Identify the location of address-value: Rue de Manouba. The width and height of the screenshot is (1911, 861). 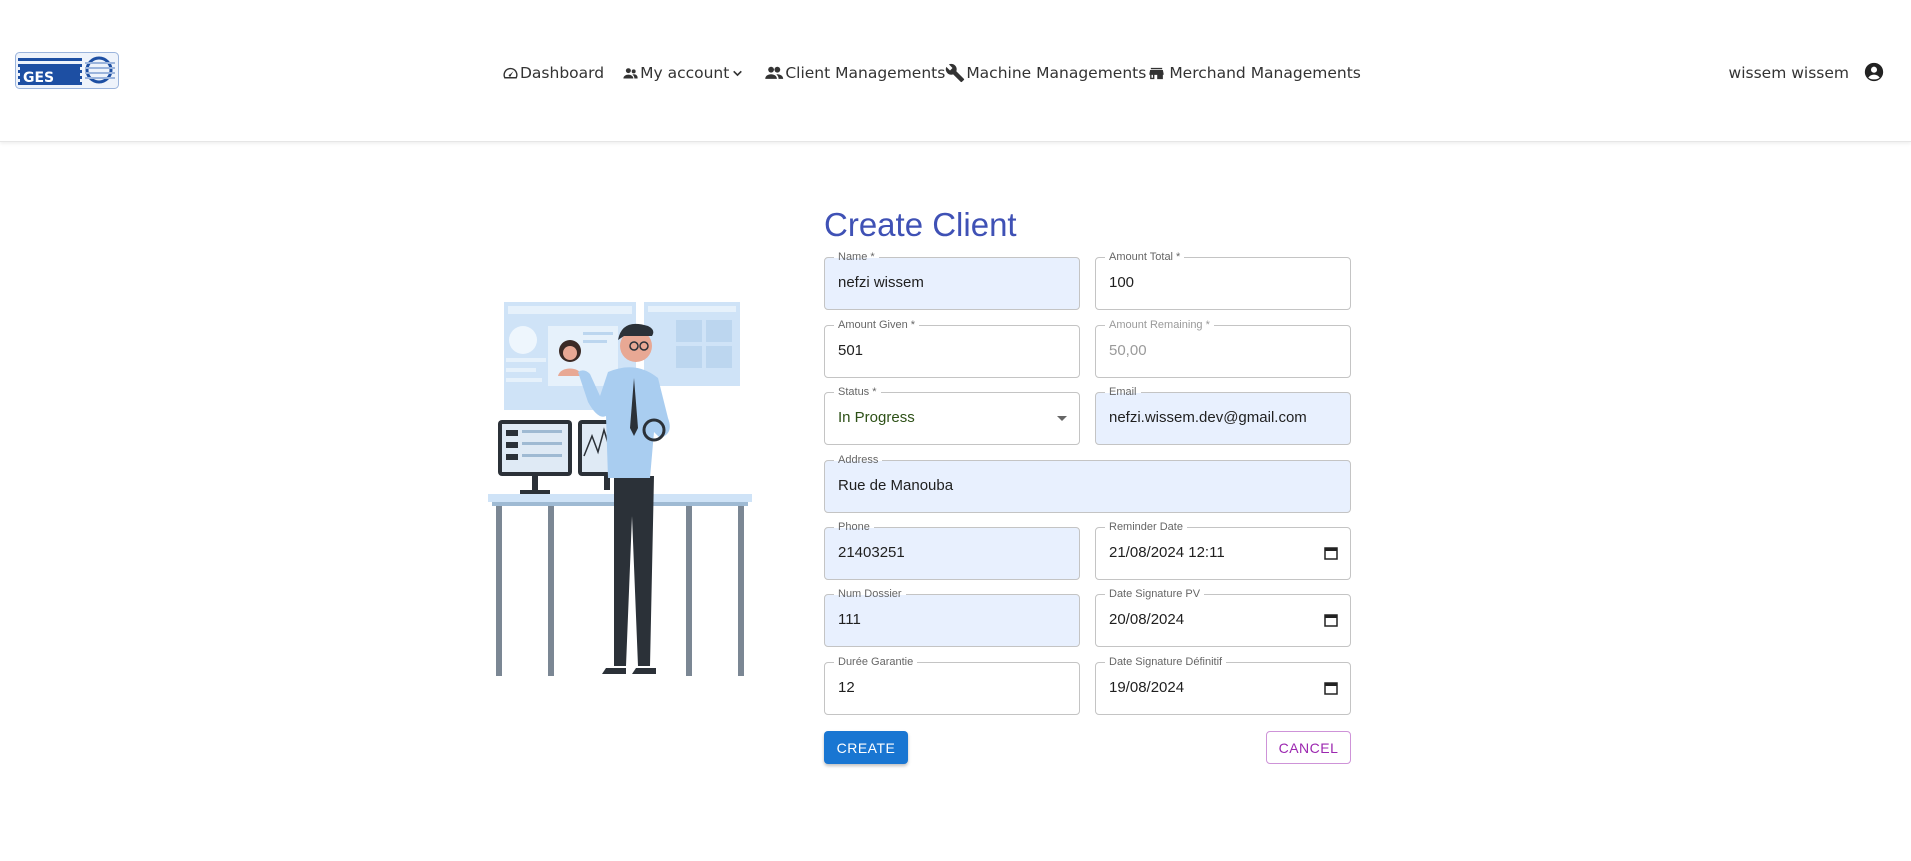
(896, 485).